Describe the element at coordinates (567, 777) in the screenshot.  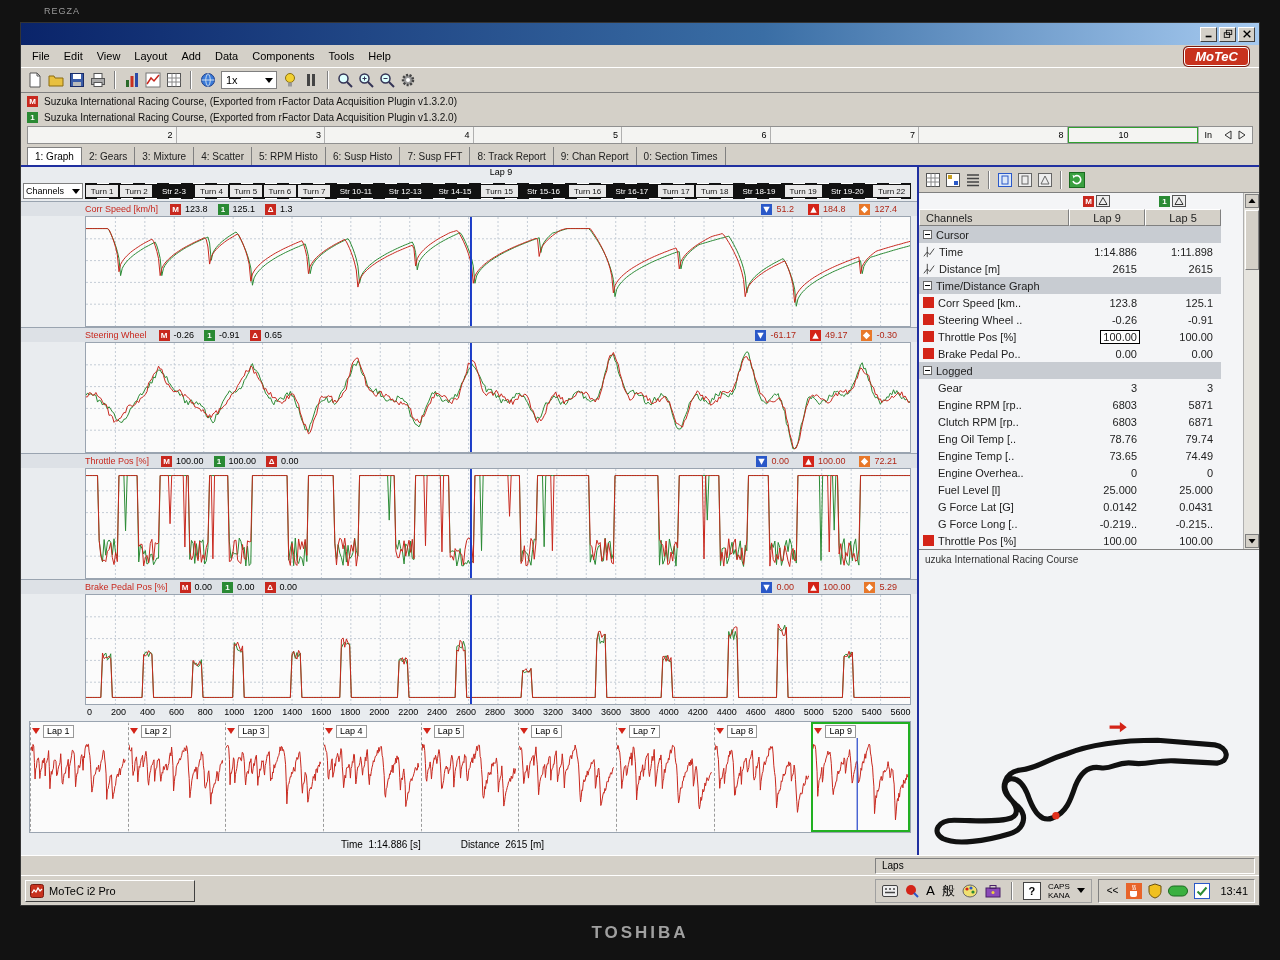
I see `lap-segment: Lap 6` at that location.